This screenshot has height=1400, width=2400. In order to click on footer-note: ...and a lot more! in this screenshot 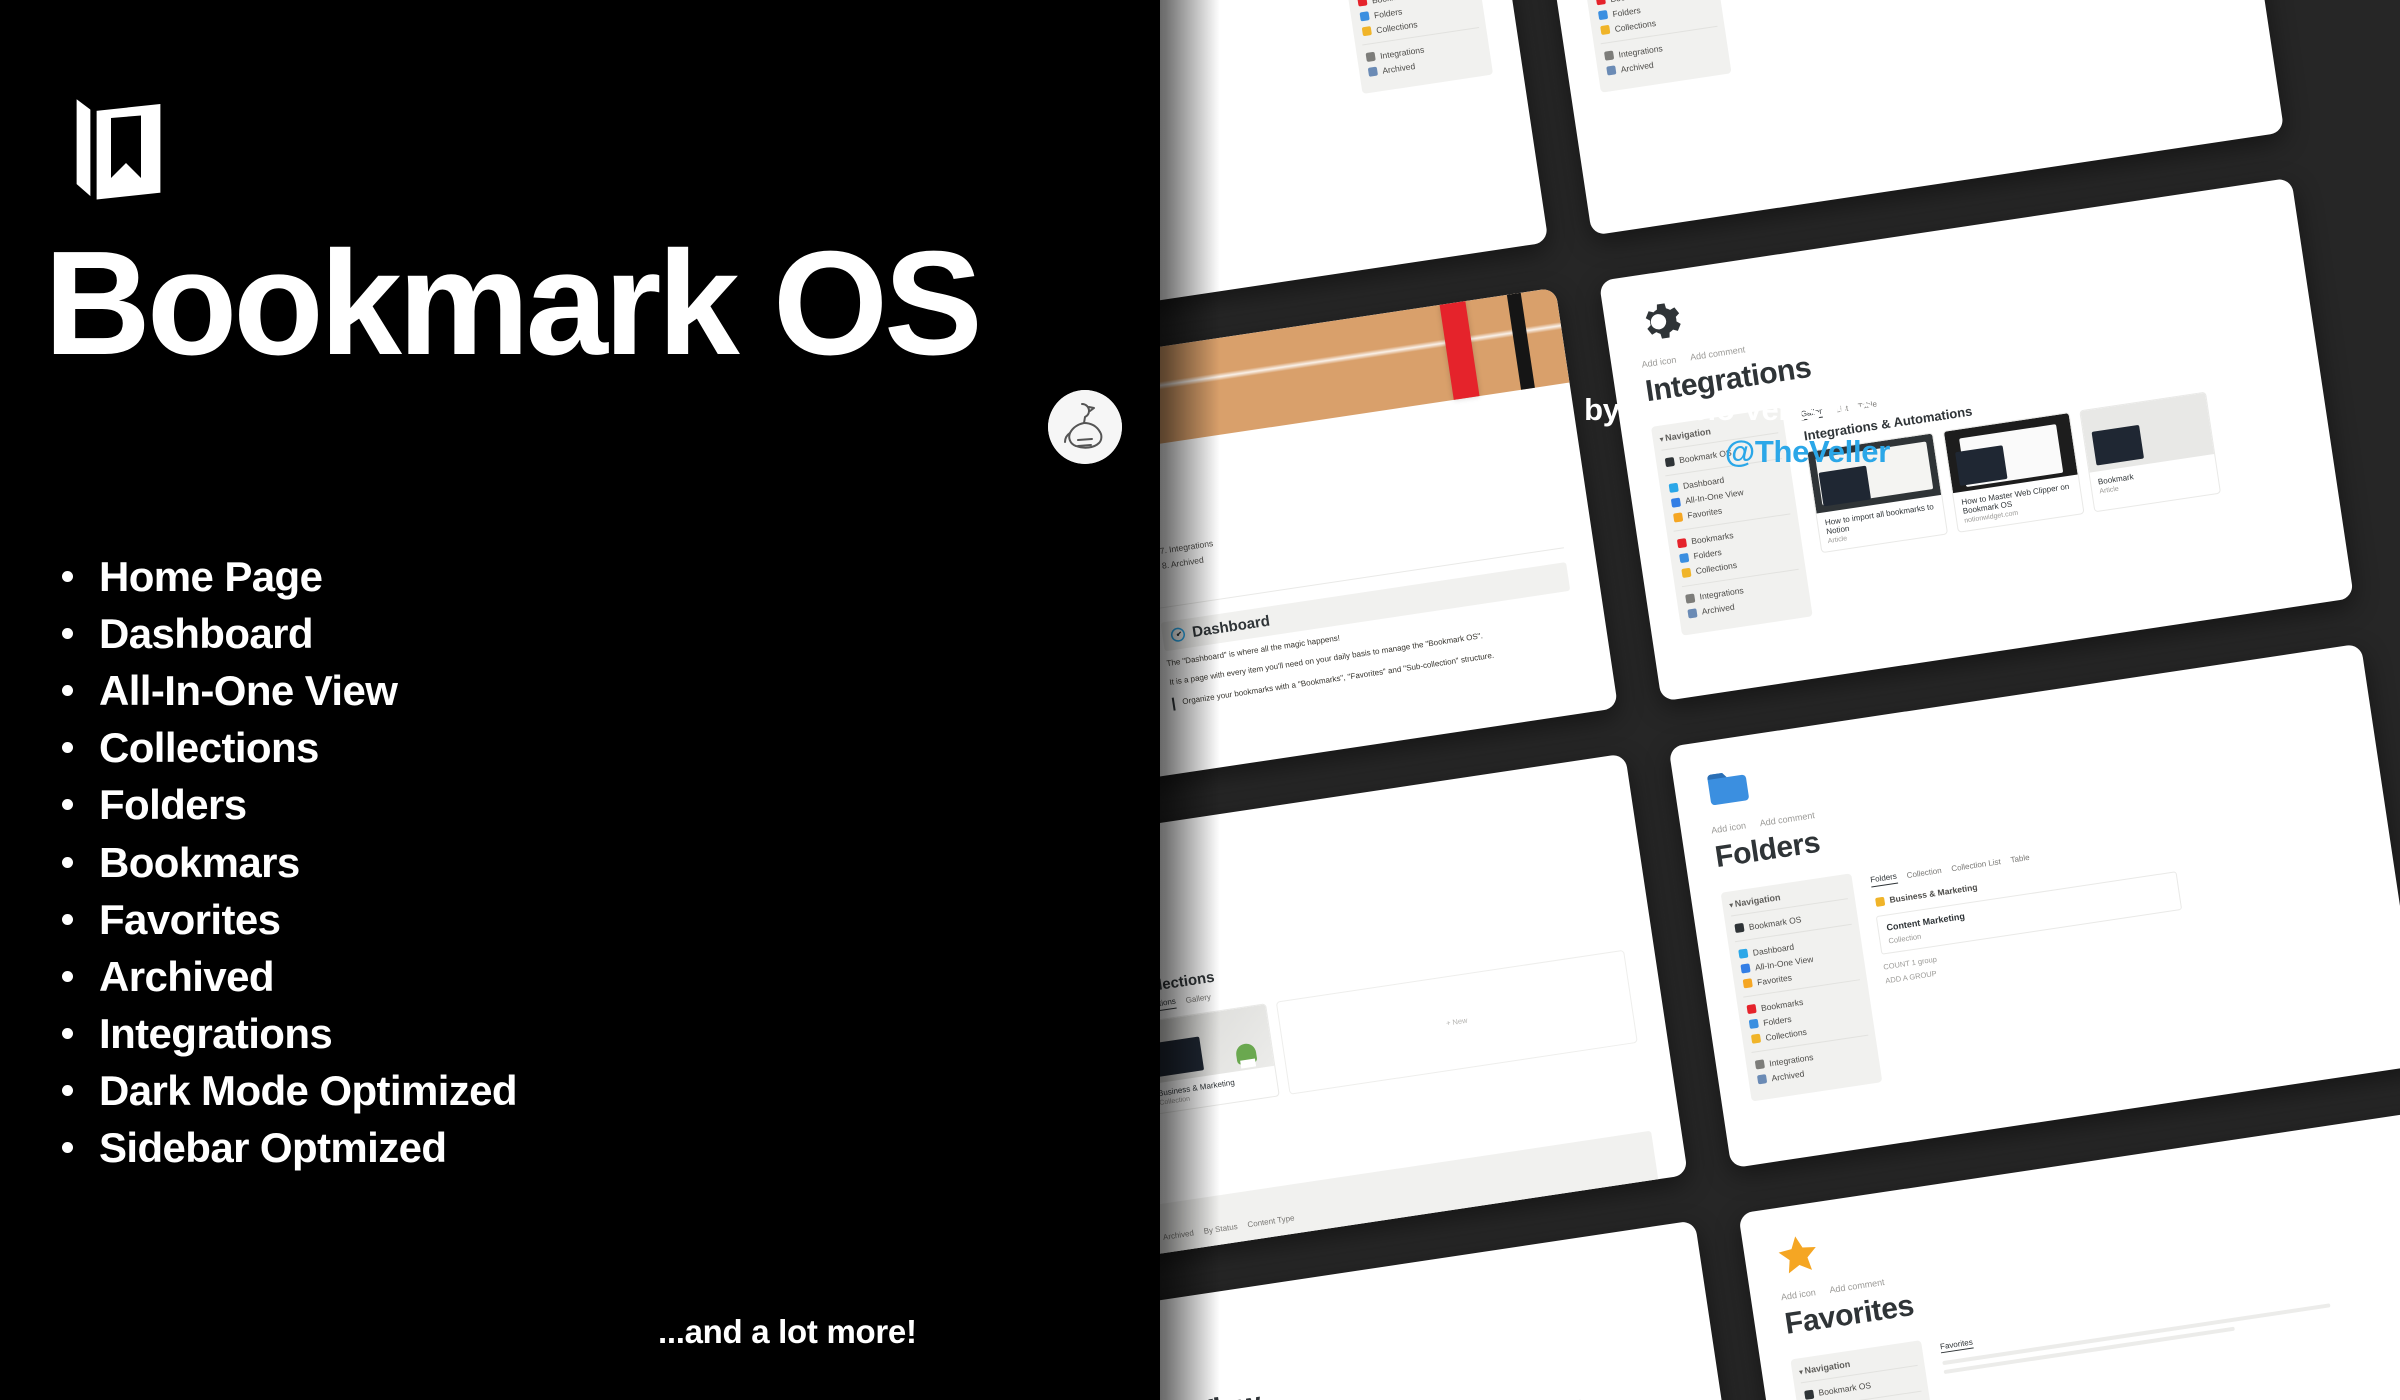, I will do `click(787, 1331)`.